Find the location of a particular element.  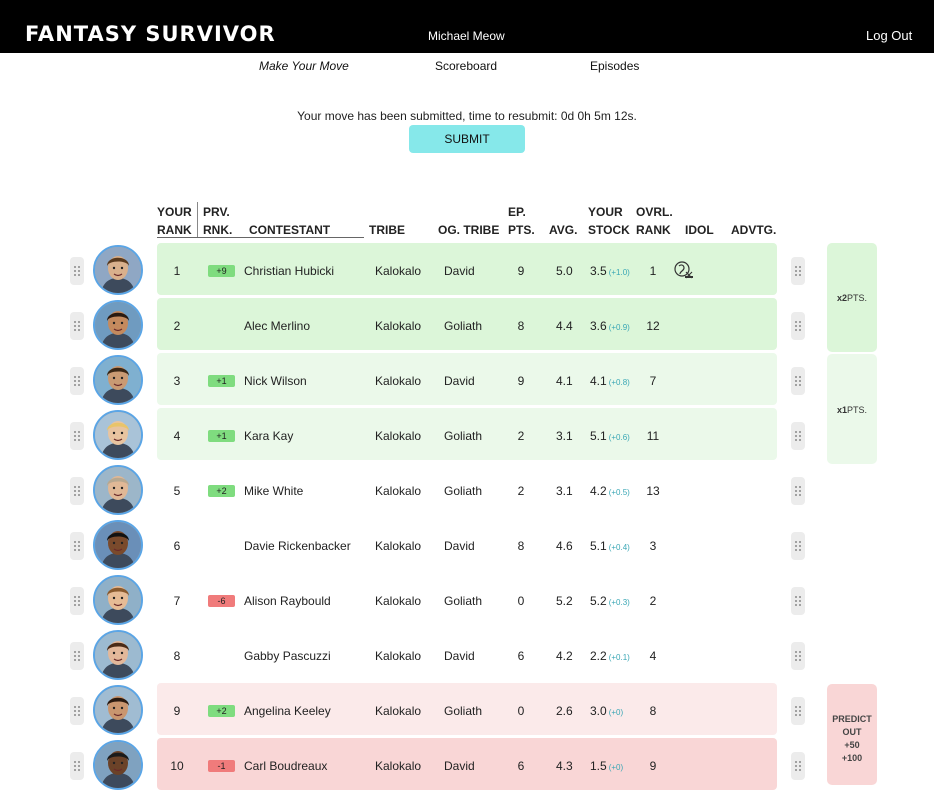

stock-value: 3.5 (+1.0) is located at coordinates (610, 271).